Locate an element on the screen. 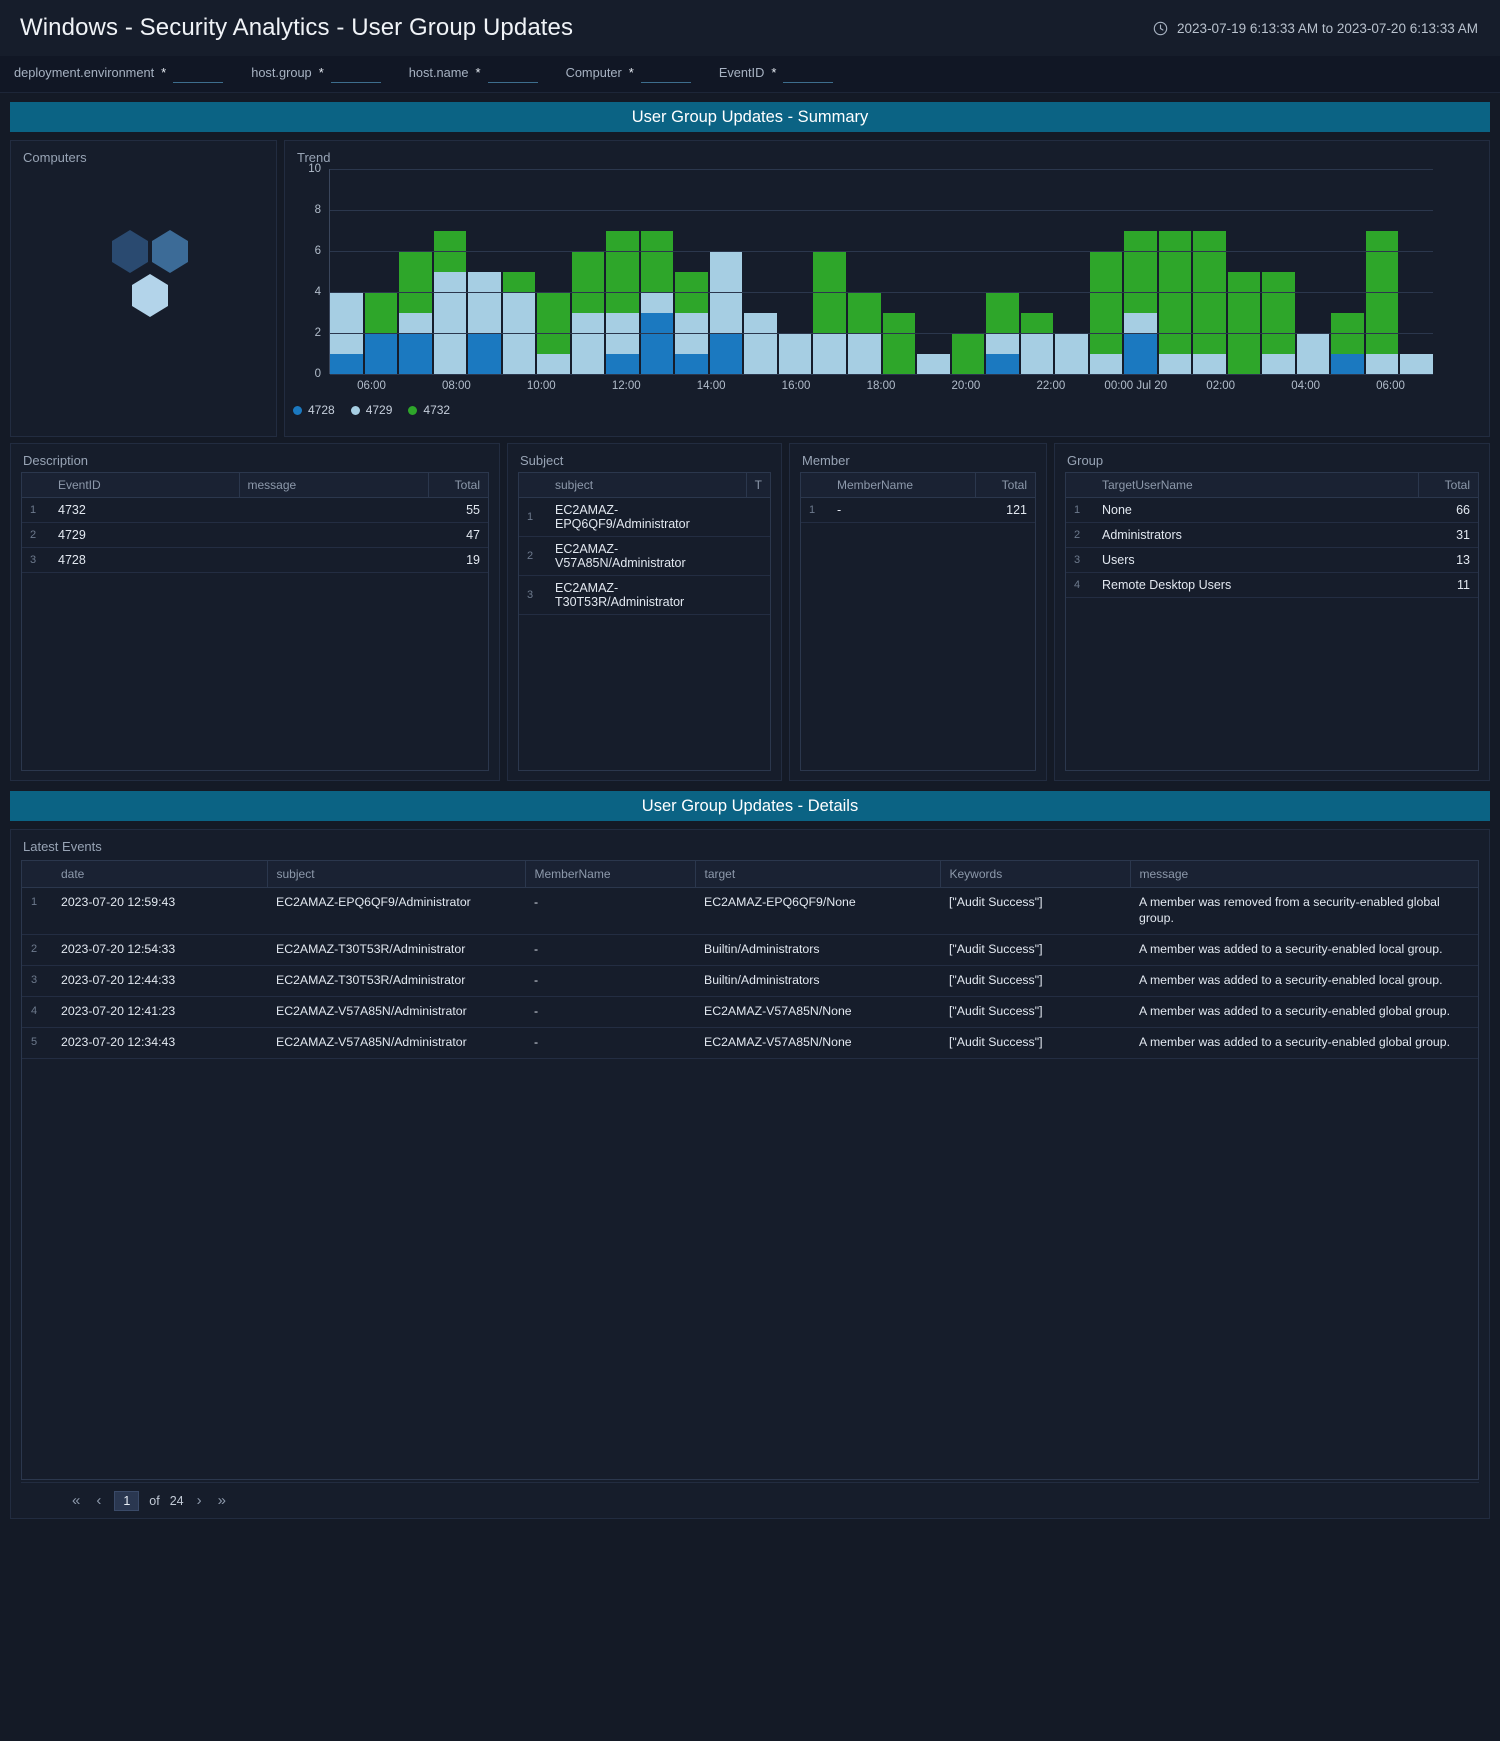 This screenshot has width=1500, height=1741. table-row: 2 4729 47 is located at coordinates (255, 535).